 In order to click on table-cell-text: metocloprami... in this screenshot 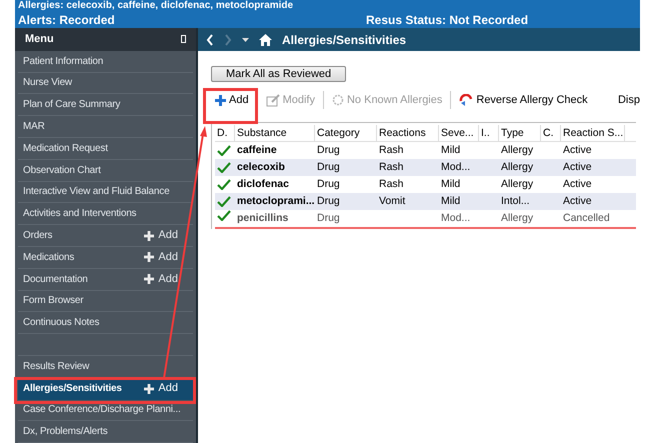, I will do `click(276, 201)`.